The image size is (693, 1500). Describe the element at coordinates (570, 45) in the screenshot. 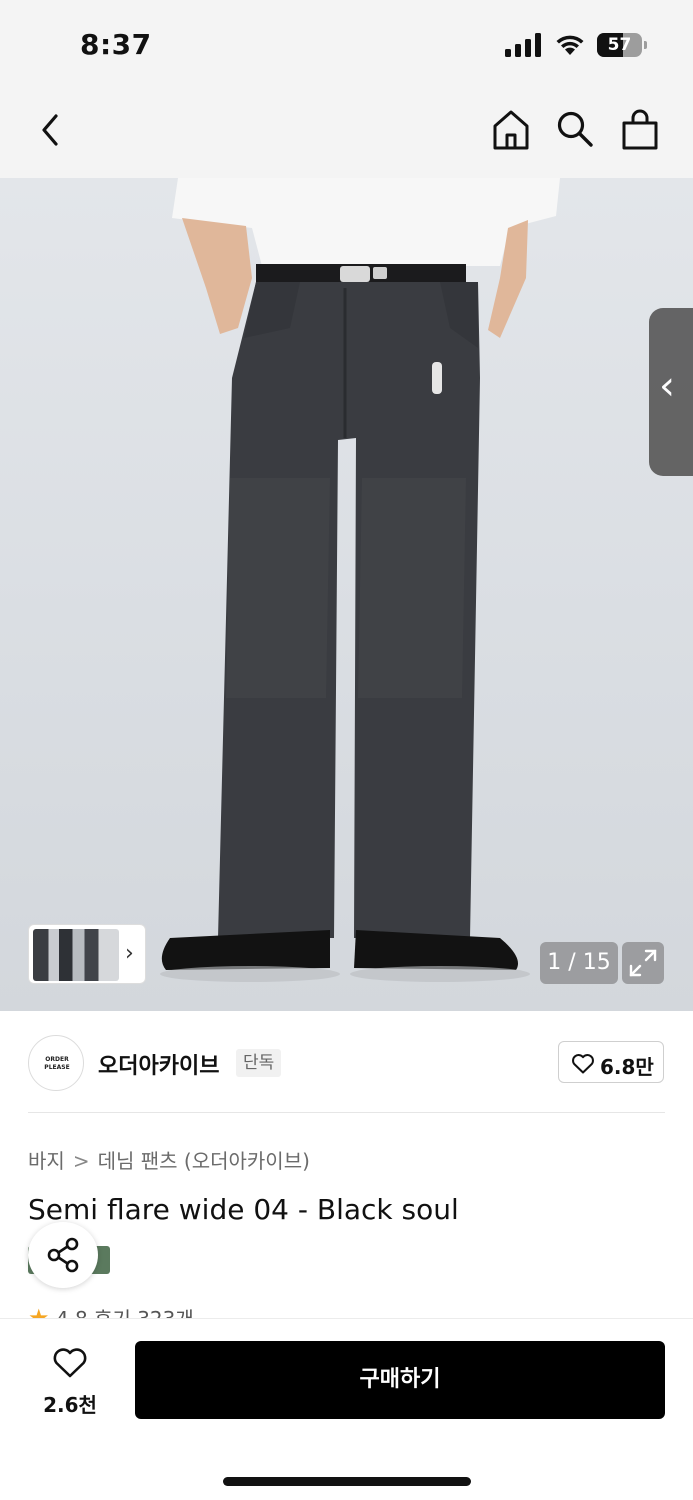

I see `wifi-icon` at that location.